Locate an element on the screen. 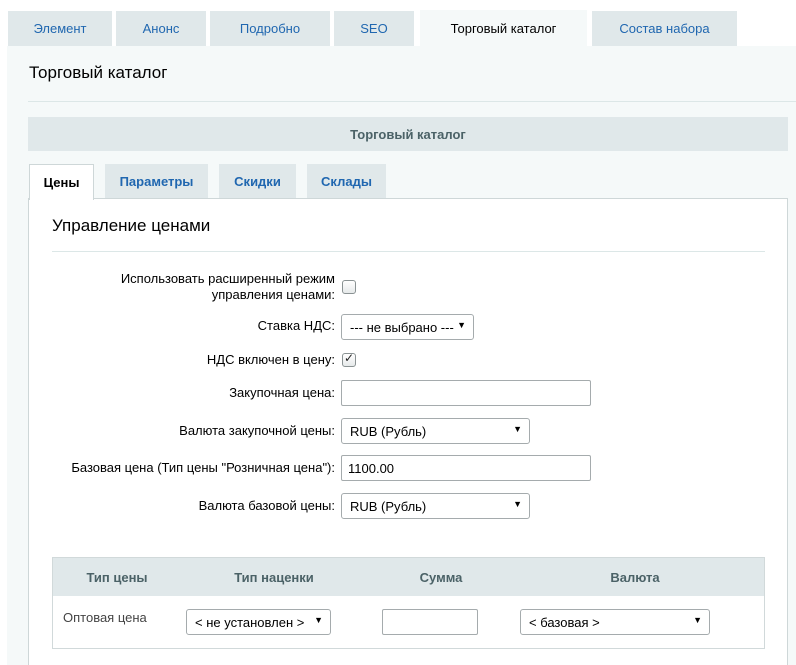  tab-seo: SEO is located at coordinates (374, 28).